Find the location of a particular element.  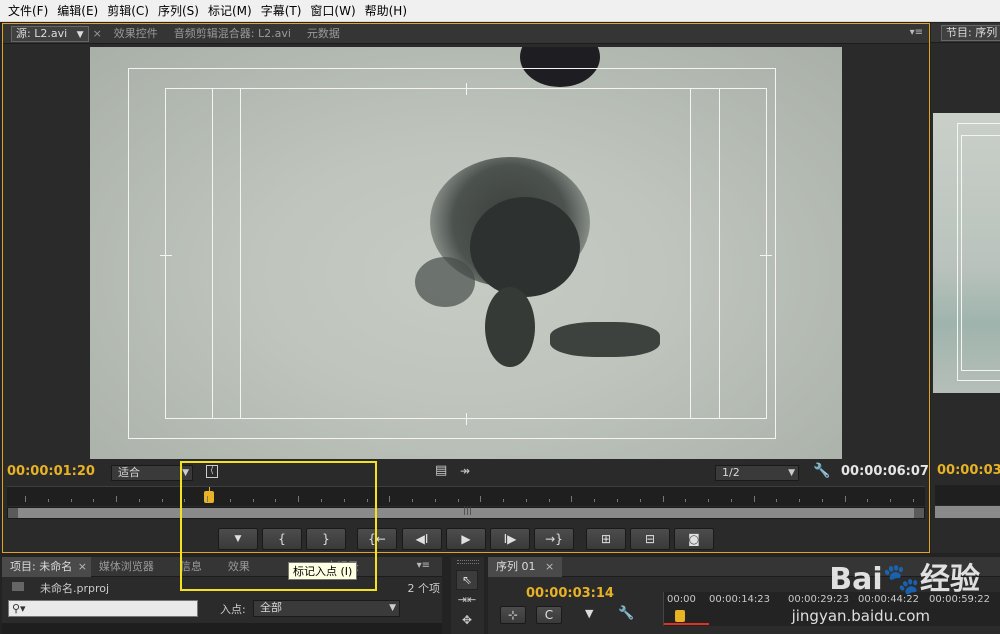

add-marker-icon: ▼ is located at coordinates (589, 613).